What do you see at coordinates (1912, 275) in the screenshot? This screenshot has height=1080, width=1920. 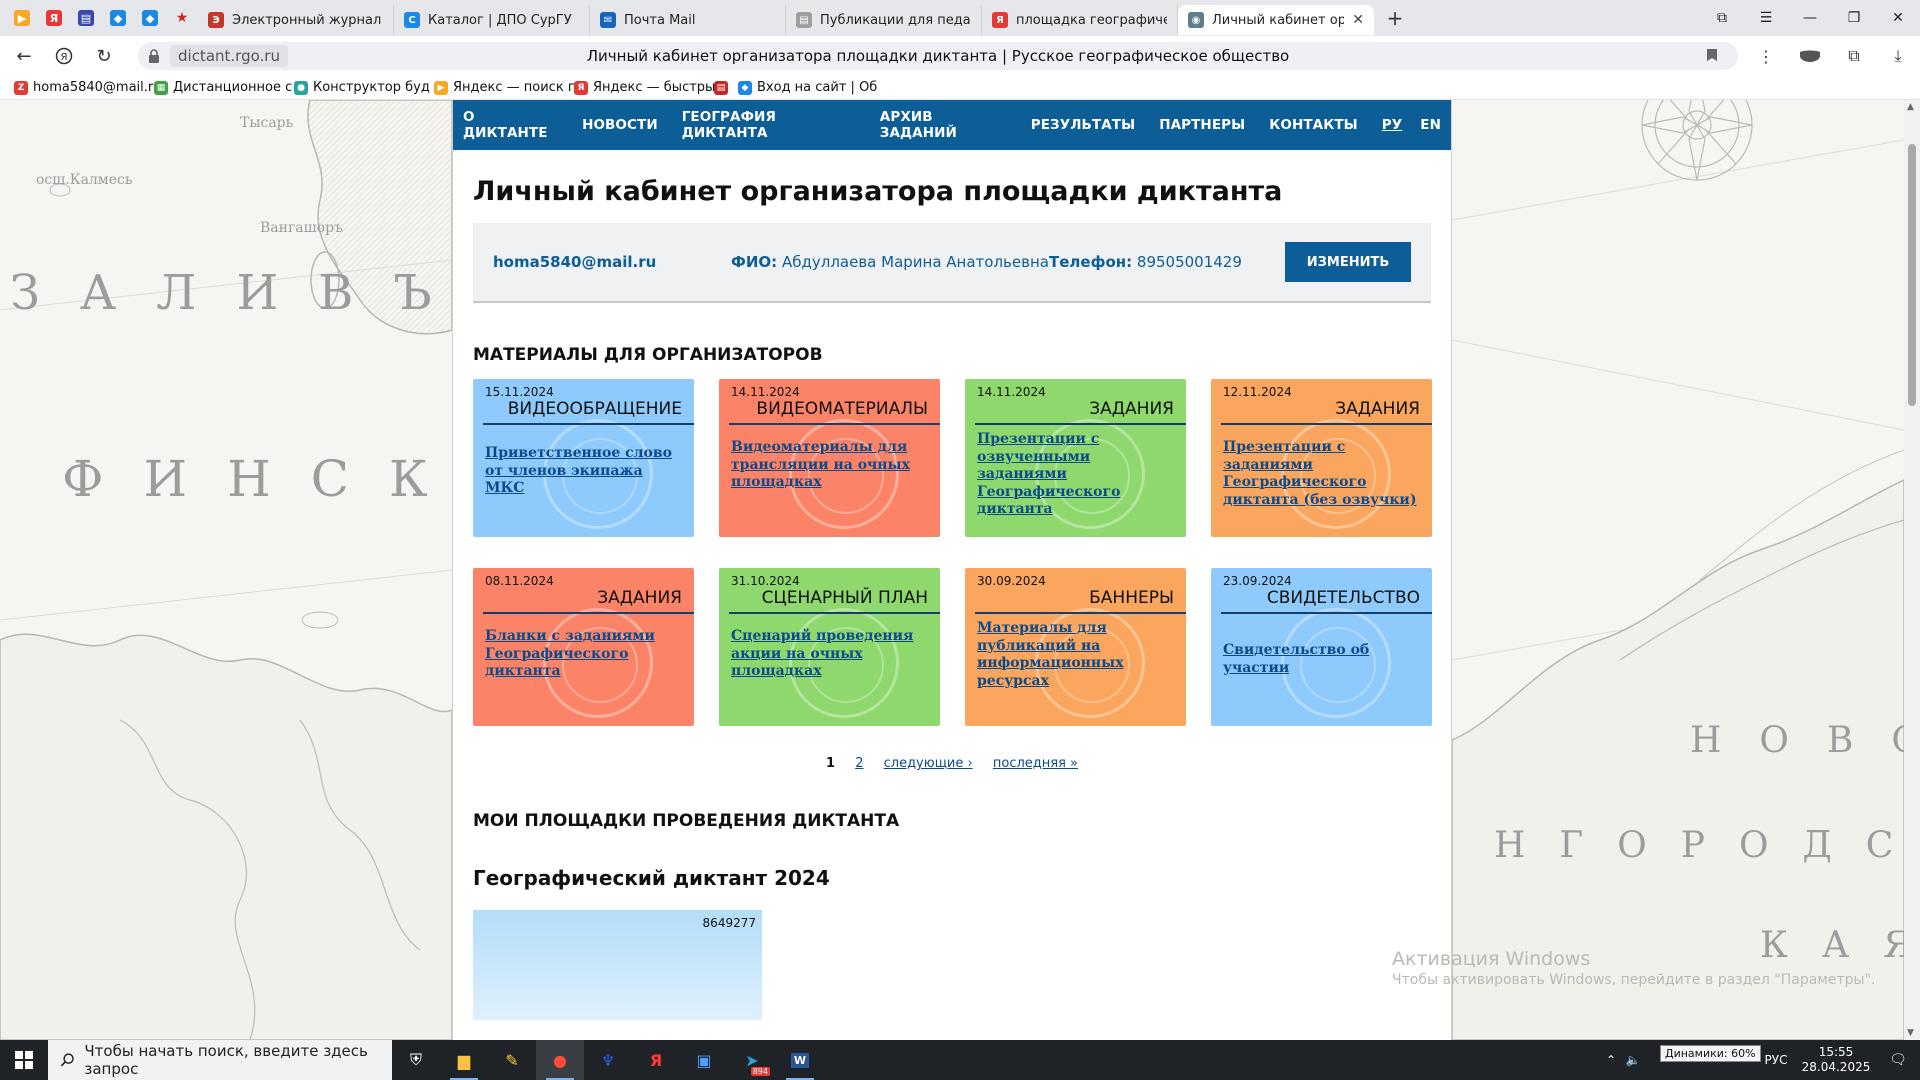 I see `scrollbar-thumb` at bounding box center [1912, 275].